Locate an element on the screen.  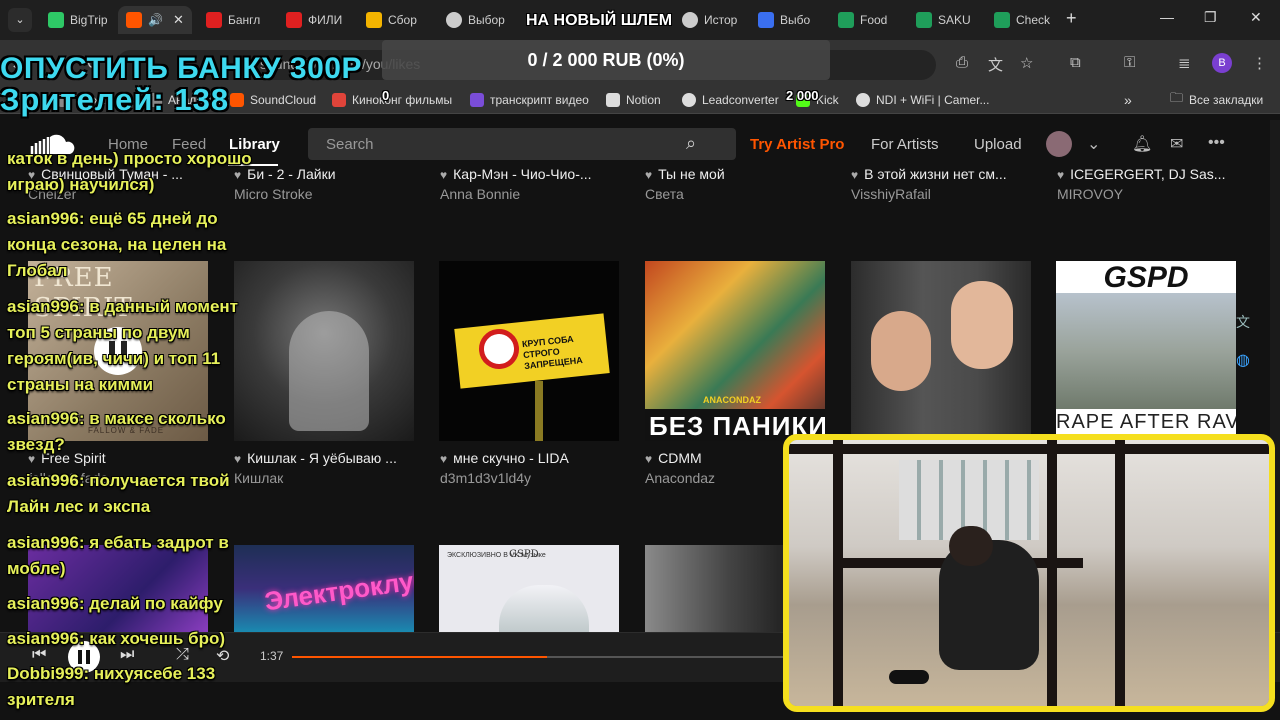
track-title-text: CDMM is located at coordinates (680, 458).